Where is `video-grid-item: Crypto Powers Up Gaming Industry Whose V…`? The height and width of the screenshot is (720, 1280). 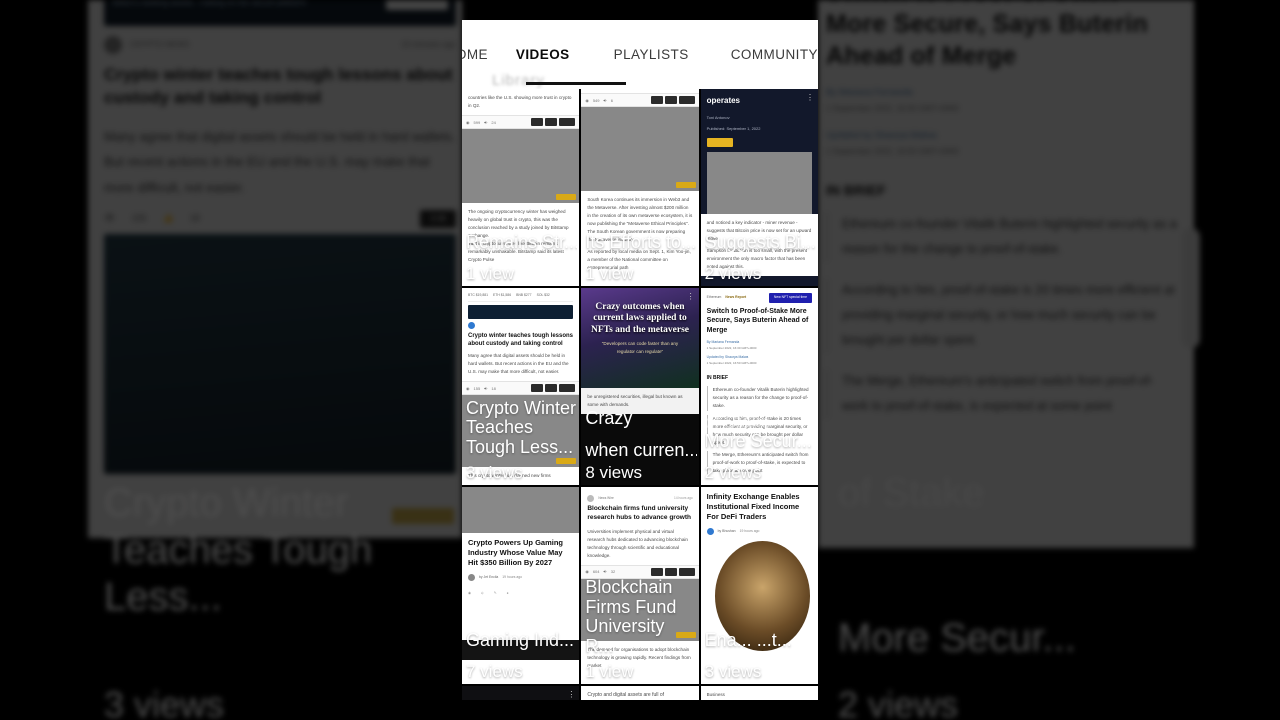
video-grid-item: Crypto Powers Up Gaming Industry Whose V… is located at coordinates (521, 585).